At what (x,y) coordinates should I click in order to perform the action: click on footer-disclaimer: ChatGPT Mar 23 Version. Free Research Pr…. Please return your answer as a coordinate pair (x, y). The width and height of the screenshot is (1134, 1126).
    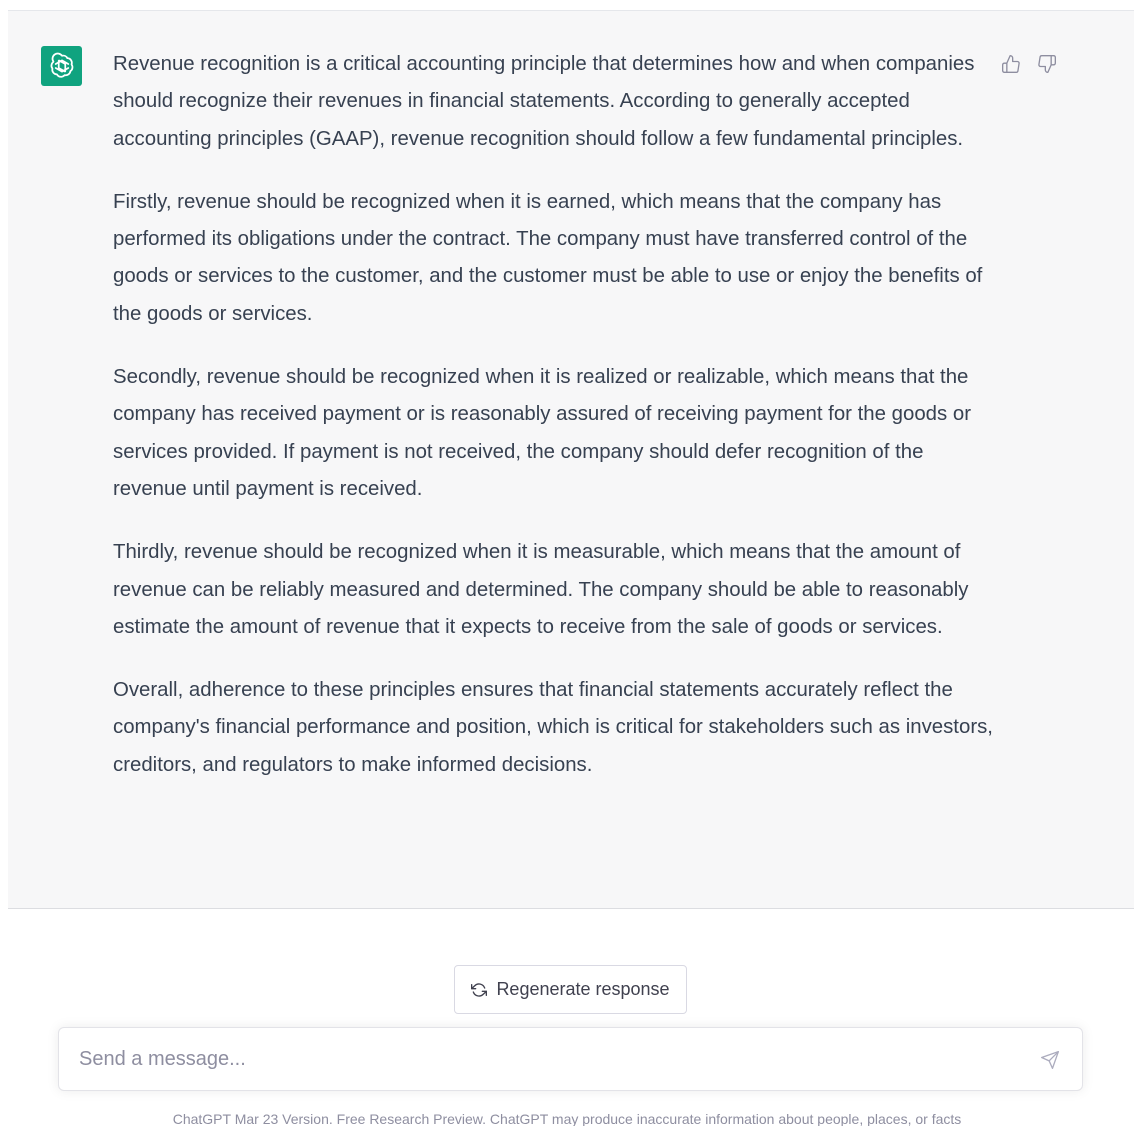
    Looking at the image, I should click on (567, 1118).